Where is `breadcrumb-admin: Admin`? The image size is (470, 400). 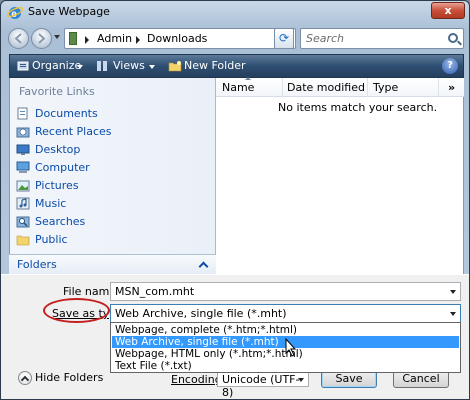
breadcrumb-admin: Admin is located at coordinates (114, 38).